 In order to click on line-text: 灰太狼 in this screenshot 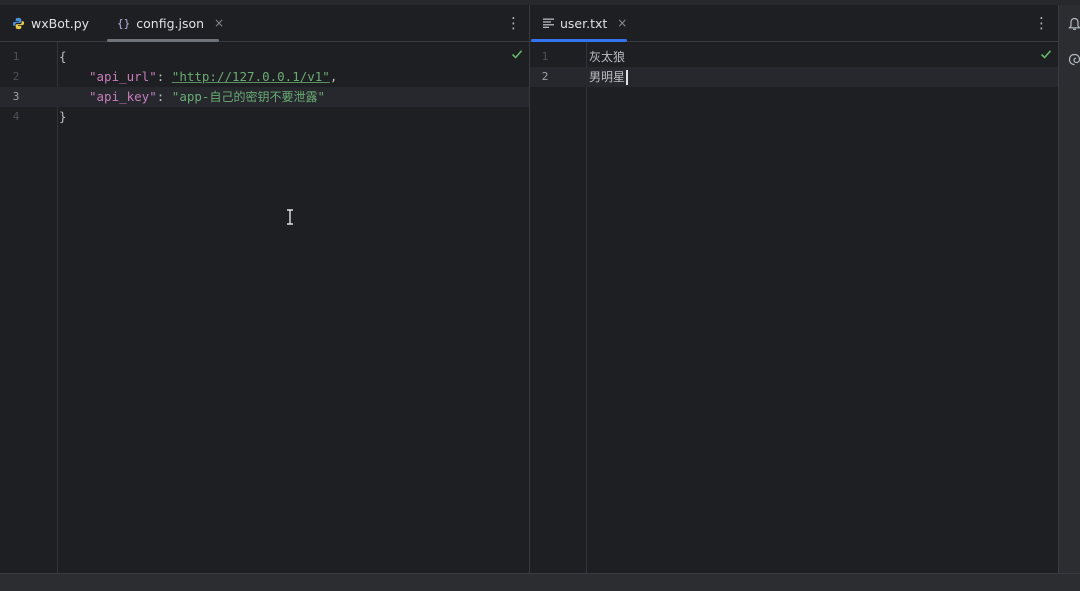, I will do `click(607, 57)`.